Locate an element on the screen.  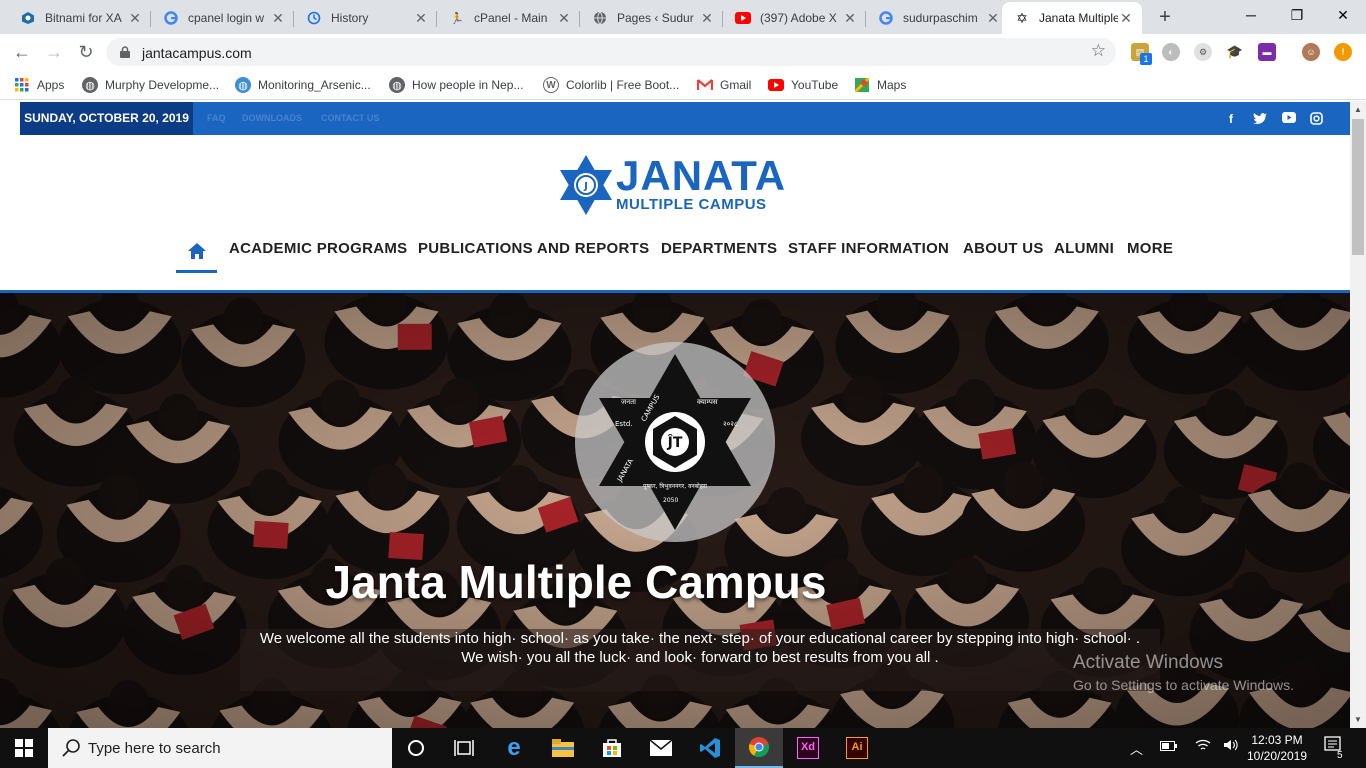
twitter-icon is located at coordinates (1260, 119).